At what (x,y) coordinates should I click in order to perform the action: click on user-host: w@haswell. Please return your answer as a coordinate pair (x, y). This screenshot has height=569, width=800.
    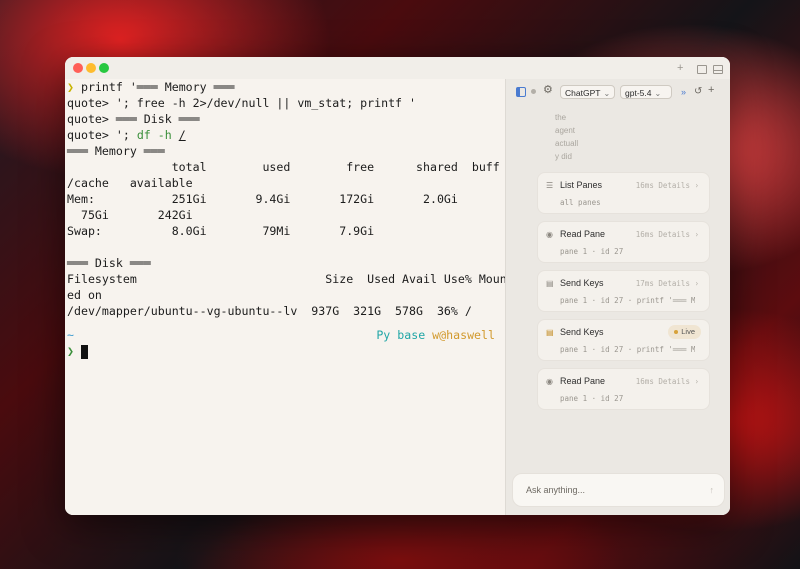
    Looking at the image, I should click on (463, 335).